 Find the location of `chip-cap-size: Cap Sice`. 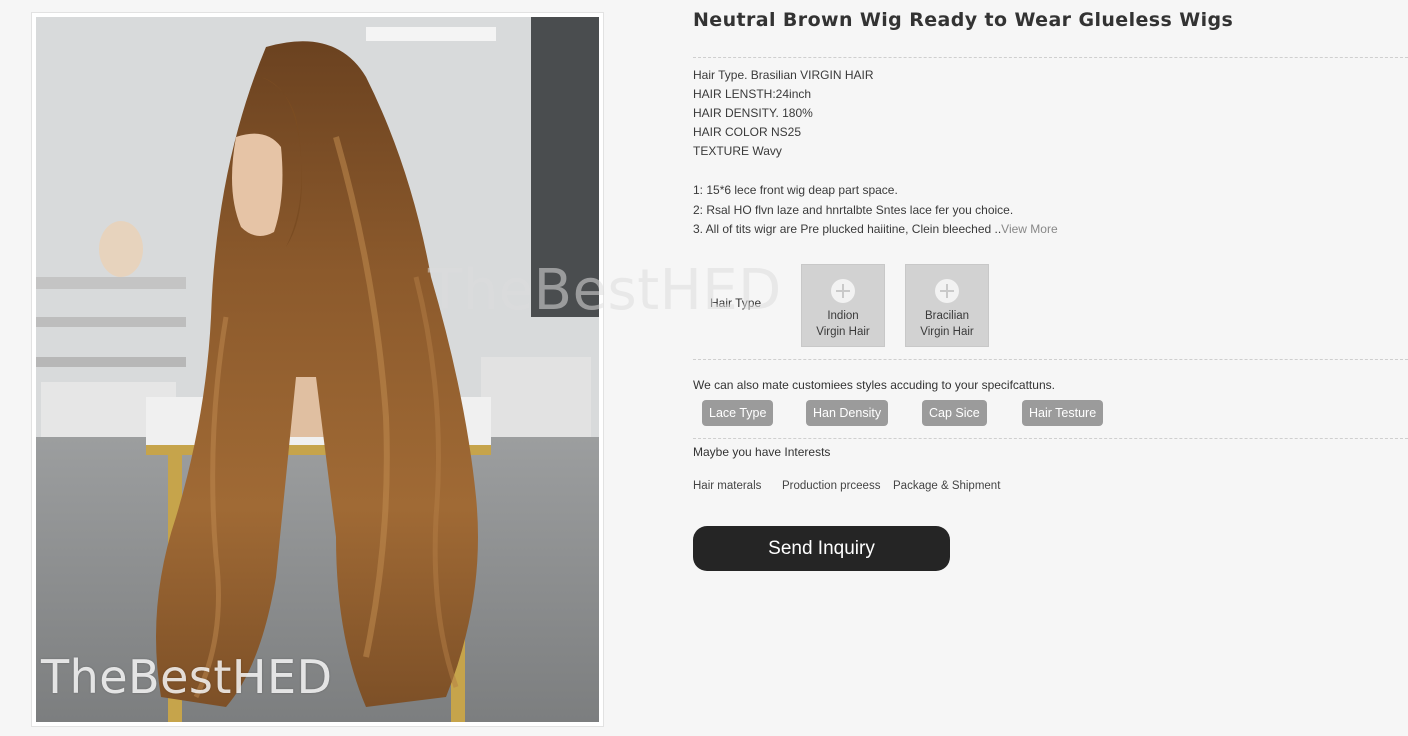

chip-cap-size: Cap Sice is located at coordinates (954, 413).